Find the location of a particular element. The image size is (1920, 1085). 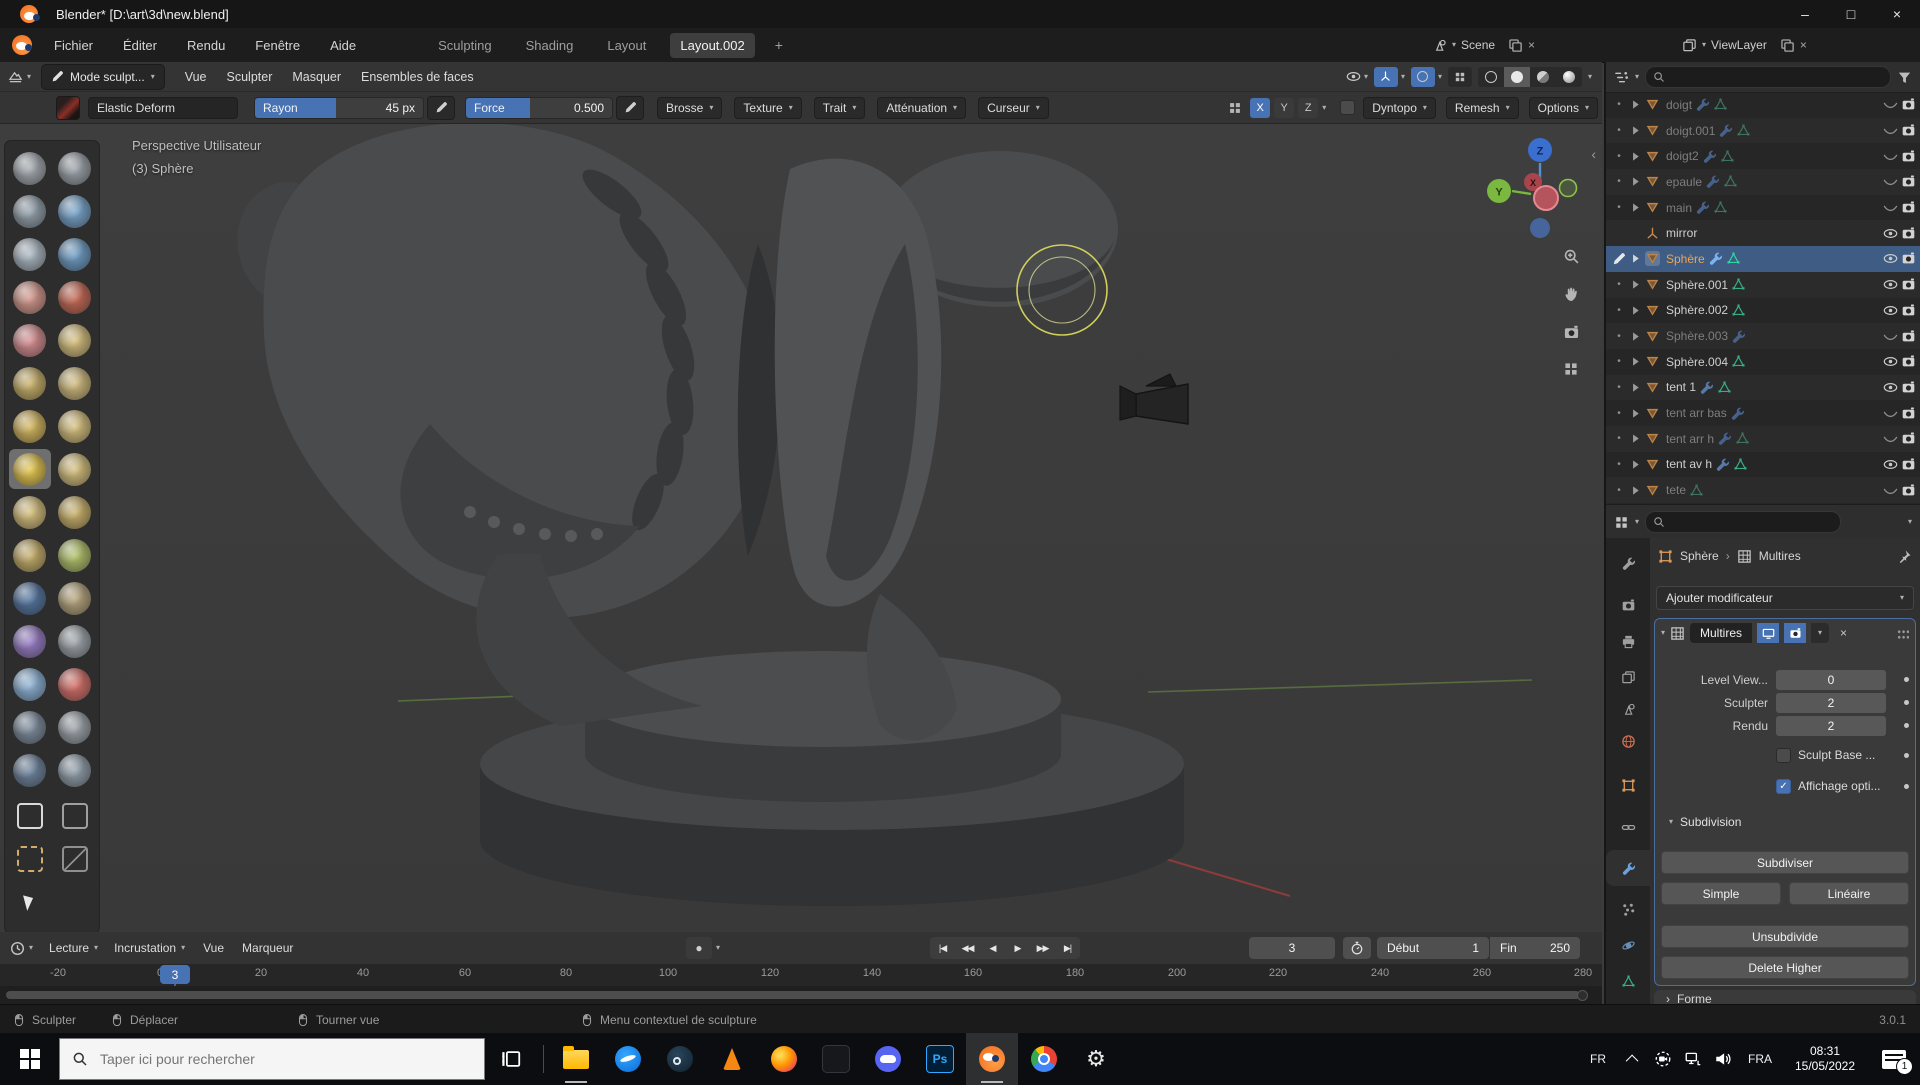

breadcrumb-modifier: Multires is located at coordinates (1780, 556).